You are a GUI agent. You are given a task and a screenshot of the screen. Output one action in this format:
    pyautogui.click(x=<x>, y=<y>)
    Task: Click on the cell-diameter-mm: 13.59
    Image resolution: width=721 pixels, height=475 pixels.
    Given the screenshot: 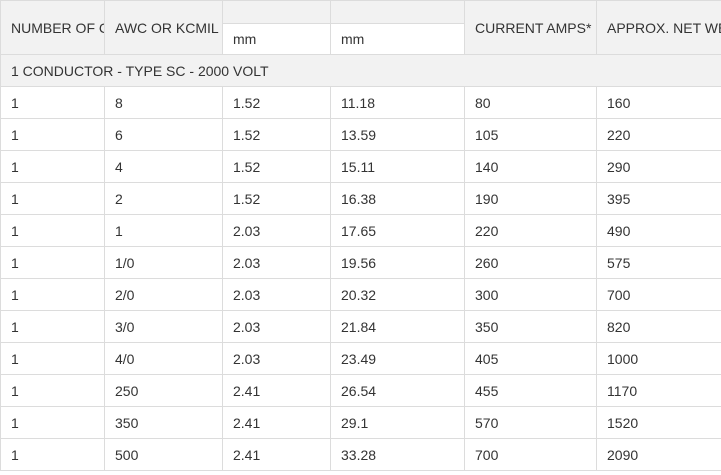 What is the action you would take?
    pyautogui.click(x=397, y=134)
    